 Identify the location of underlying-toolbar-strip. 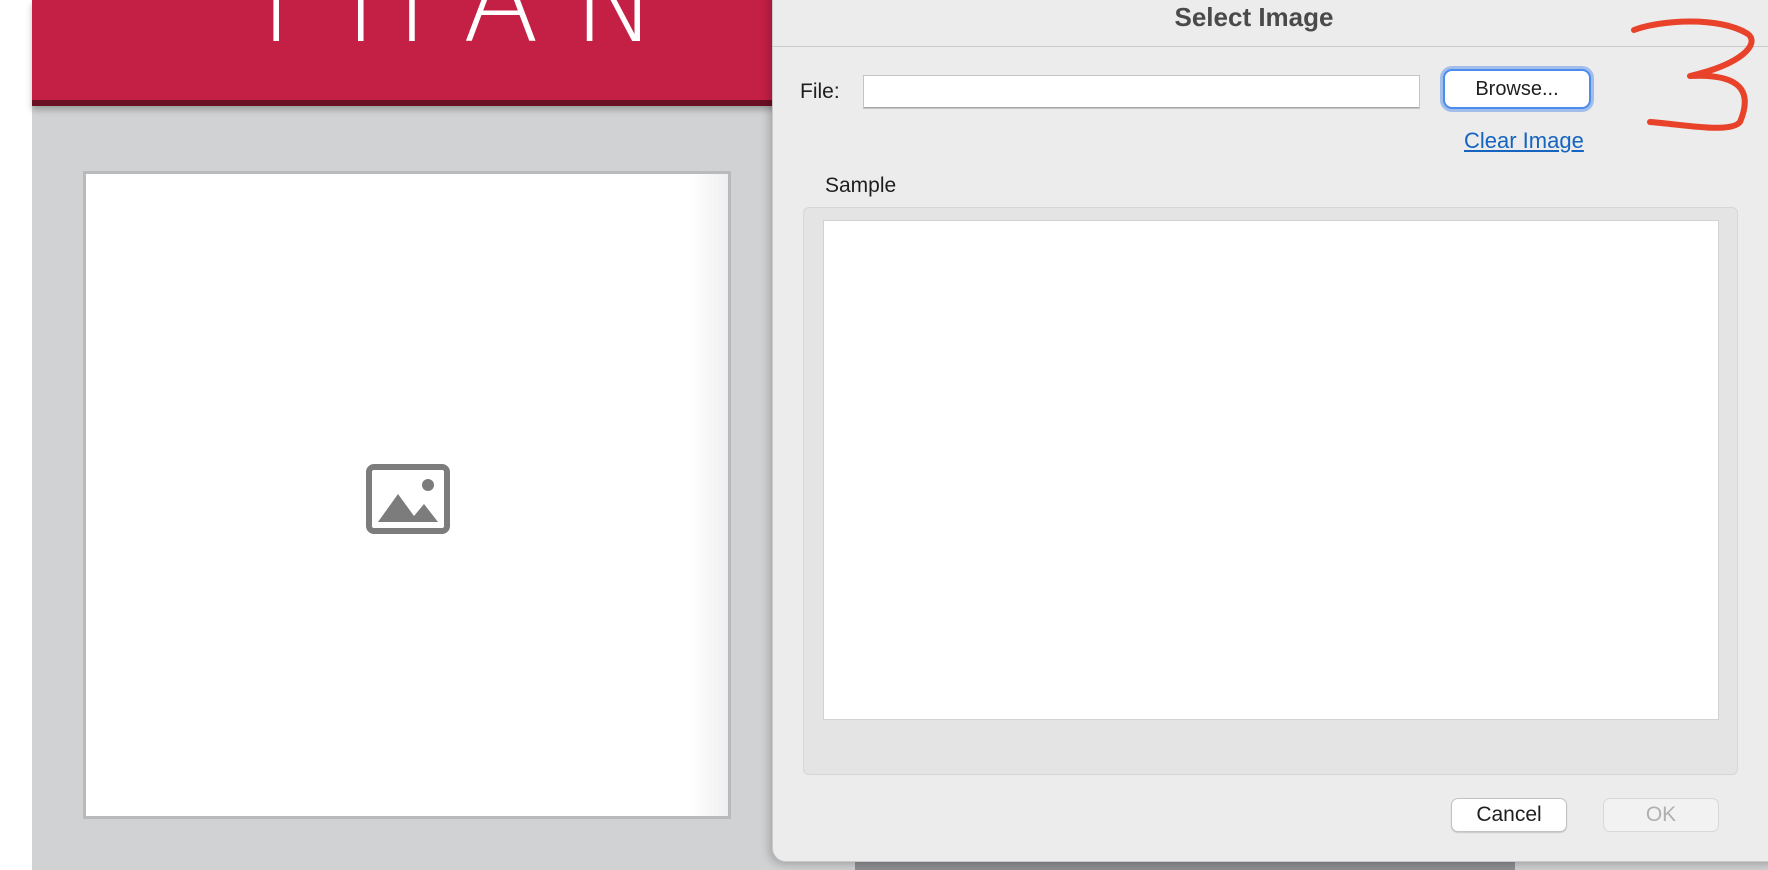
(1185, 866).